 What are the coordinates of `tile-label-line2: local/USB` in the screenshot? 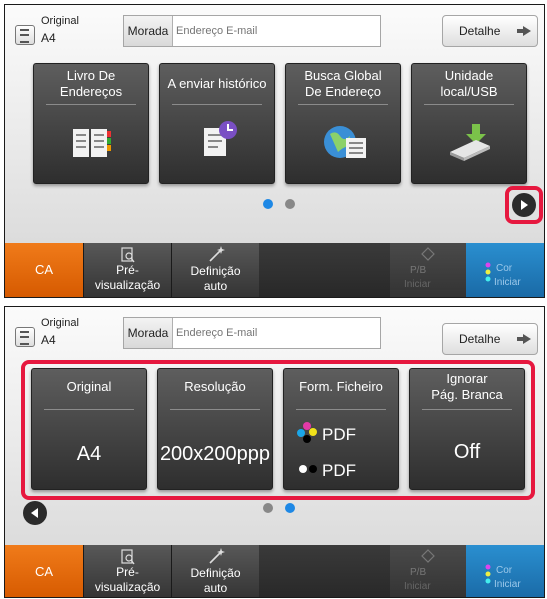 It's located at (469, 91).